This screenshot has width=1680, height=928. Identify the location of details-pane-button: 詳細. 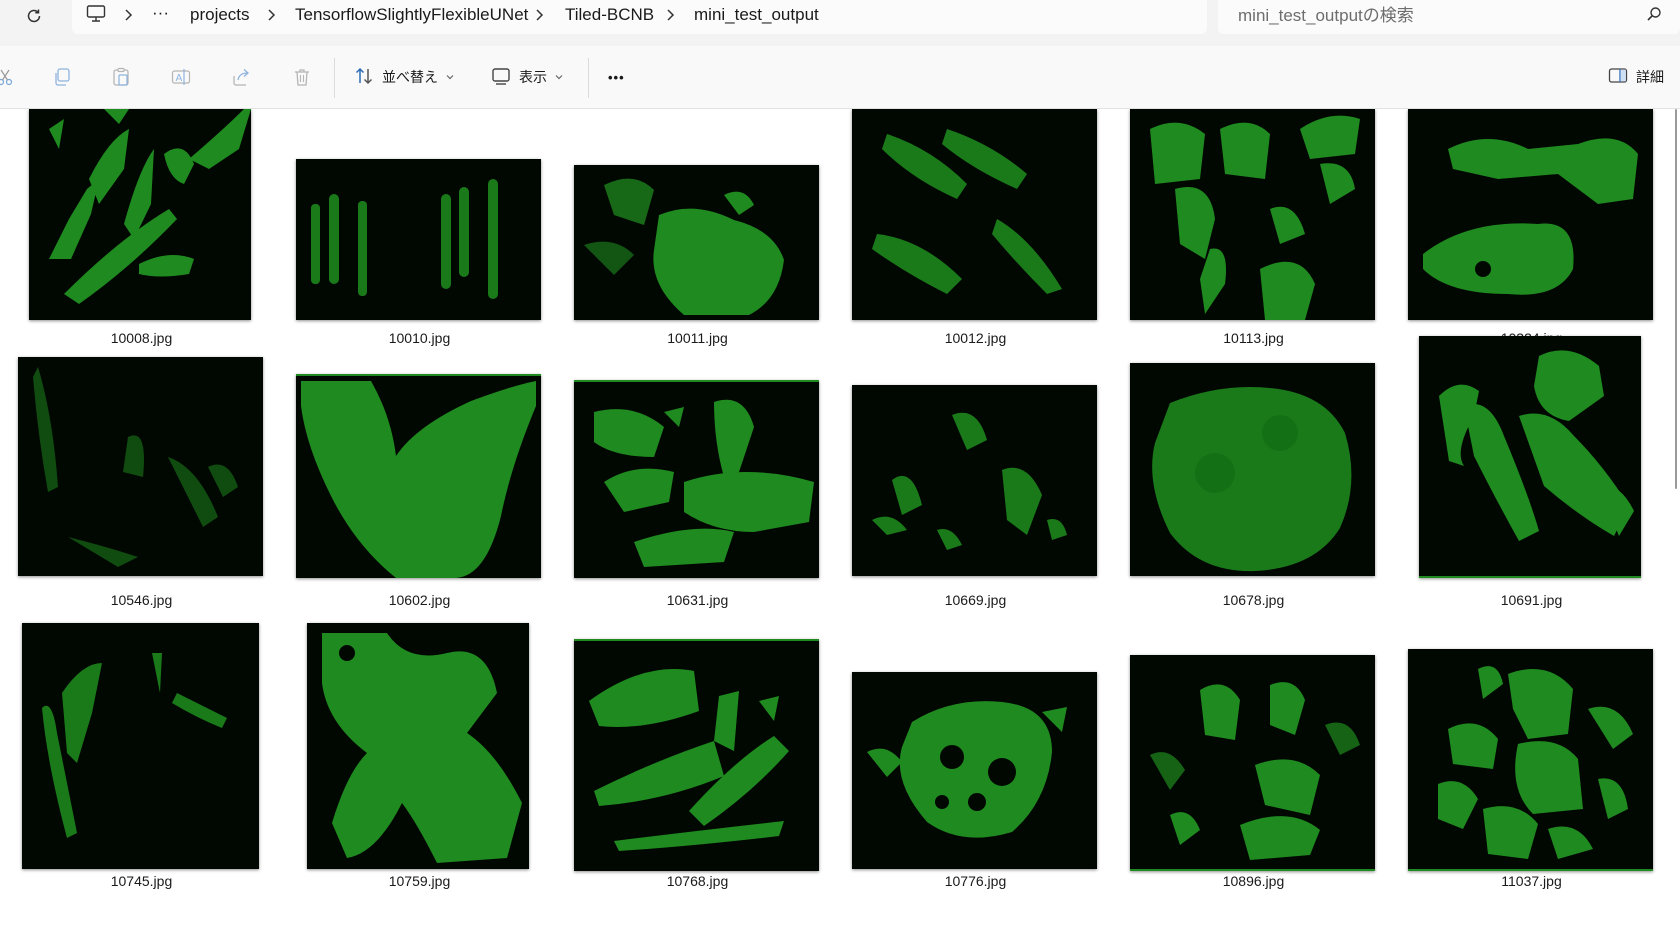
(1636, 77).